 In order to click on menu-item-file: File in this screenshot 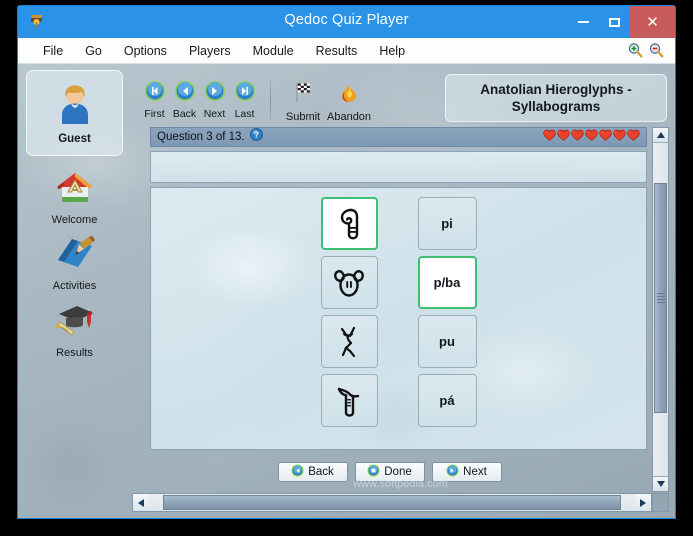, I will do `click(53, 51)`.